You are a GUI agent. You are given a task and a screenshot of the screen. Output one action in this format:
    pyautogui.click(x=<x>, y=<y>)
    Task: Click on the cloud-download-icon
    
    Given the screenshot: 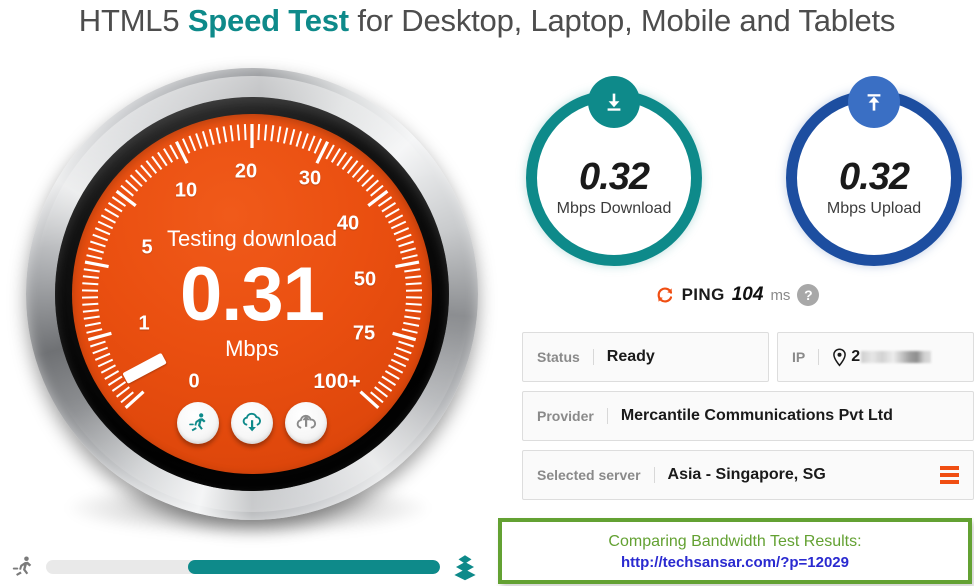 What is the action you would take?
    pyautogui.click(x=251, y=422)
    